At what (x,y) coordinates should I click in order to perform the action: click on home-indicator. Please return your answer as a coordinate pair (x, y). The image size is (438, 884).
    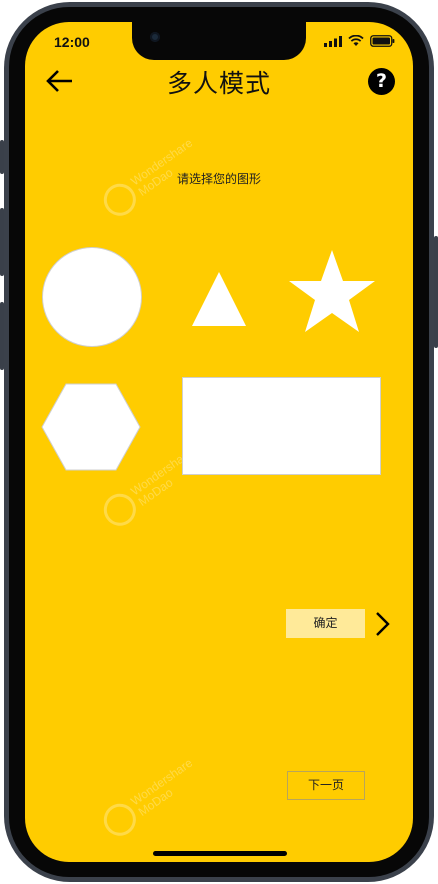
    Looking at the image, I should click on (220, 853).